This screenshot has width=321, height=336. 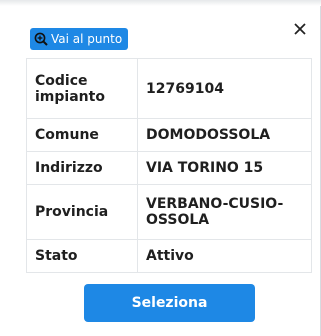 I want to click on row-label: Comune, so click(x=82, y=135).